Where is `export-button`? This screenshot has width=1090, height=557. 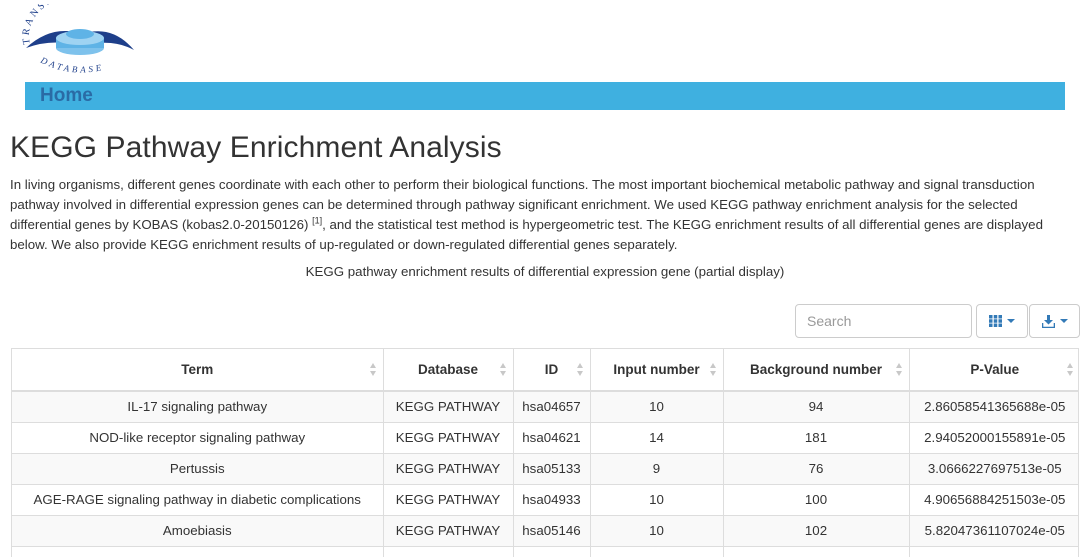
export-button is located at coordinates (1054, 321).